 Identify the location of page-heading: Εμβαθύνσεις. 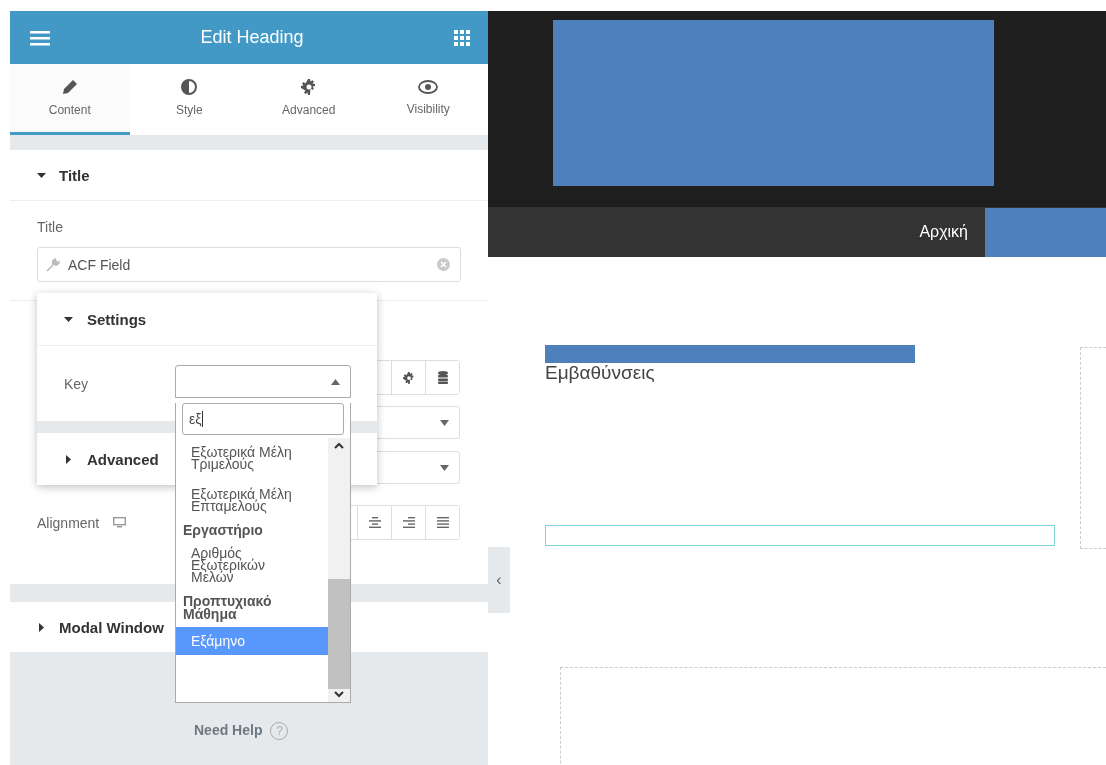
(600, 373).